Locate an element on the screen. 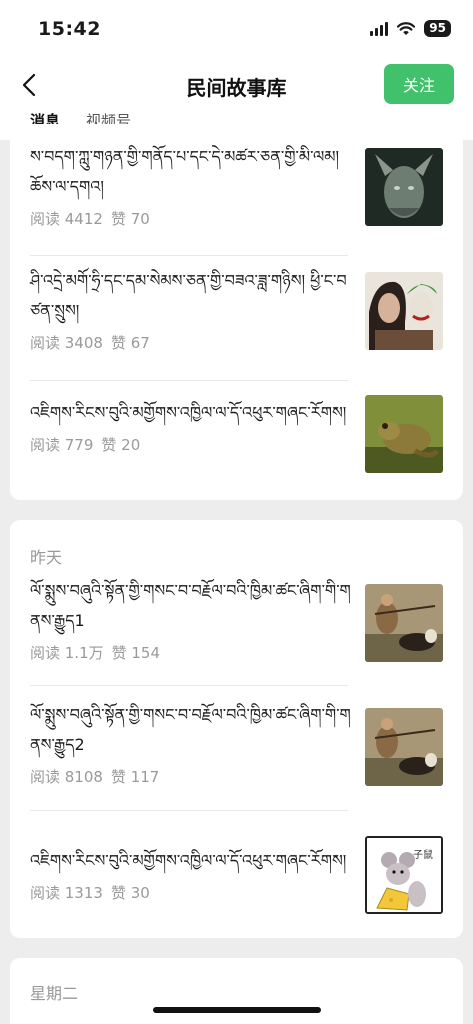 Image resolution: width=473 pixels, height=1024 pixels. article-stats: 阅读 8108 赞 117 is located at coordinates (191, 776).